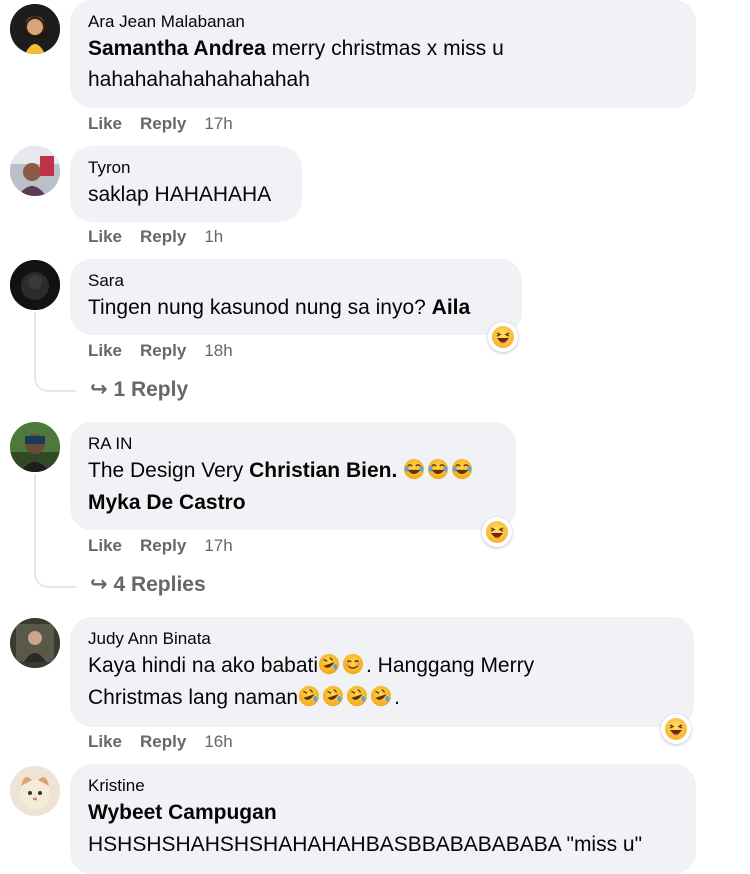 This screenshot has height=874, width=750. What do you see at coordinates (353, 664) in the screenshot?
I see `smiling-emoji-icon` at bounding box center [353, 664].